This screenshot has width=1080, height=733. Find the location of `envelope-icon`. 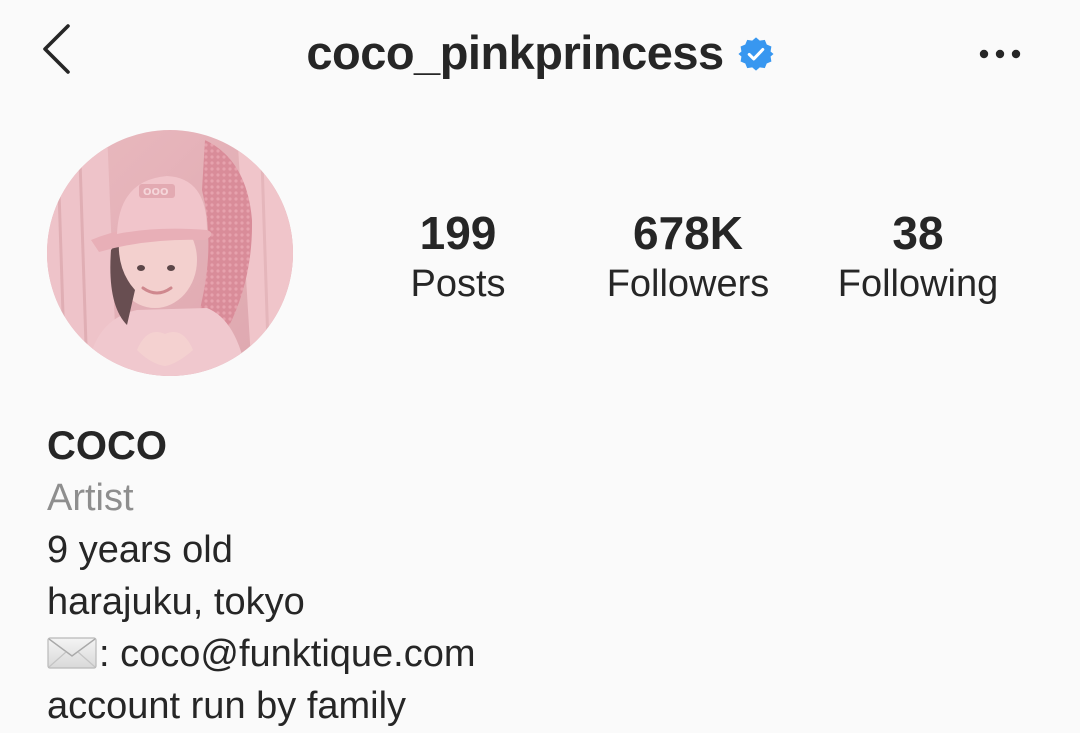

envelope-icon is located at coordinates (72, 653).